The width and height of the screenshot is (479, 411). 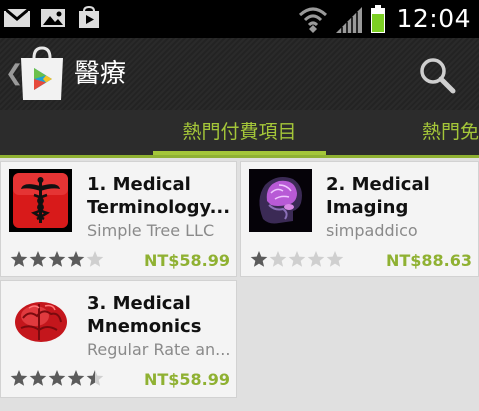 What do you see at coordinates (89, 17) in the screenshot?
I see `play-store-icon` at bounding box center [89, 17].